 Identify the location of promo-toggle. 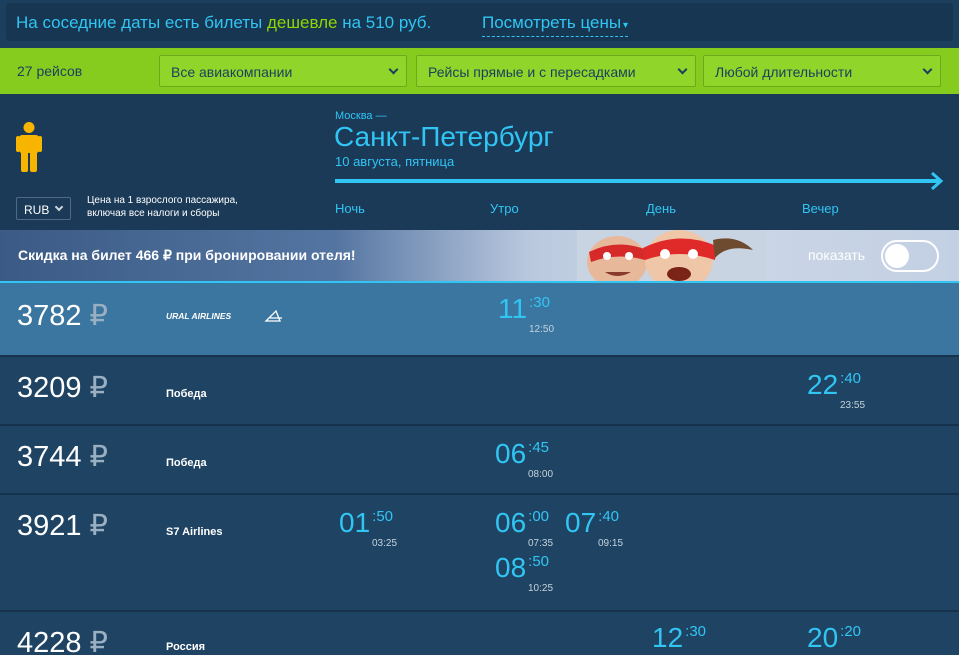
(910, 256).